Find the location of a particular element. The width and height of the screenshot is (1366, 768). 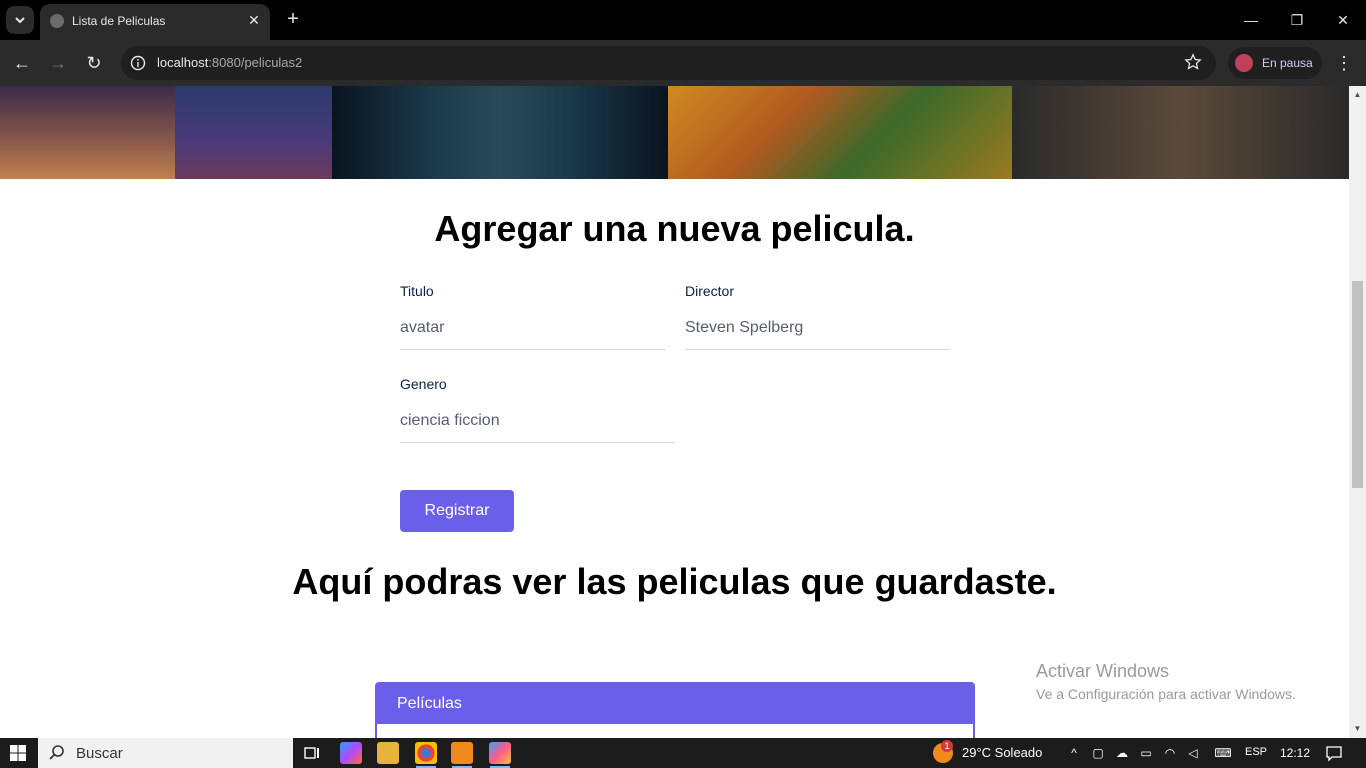

windows-start-icon is located at coordinates (18, 753).